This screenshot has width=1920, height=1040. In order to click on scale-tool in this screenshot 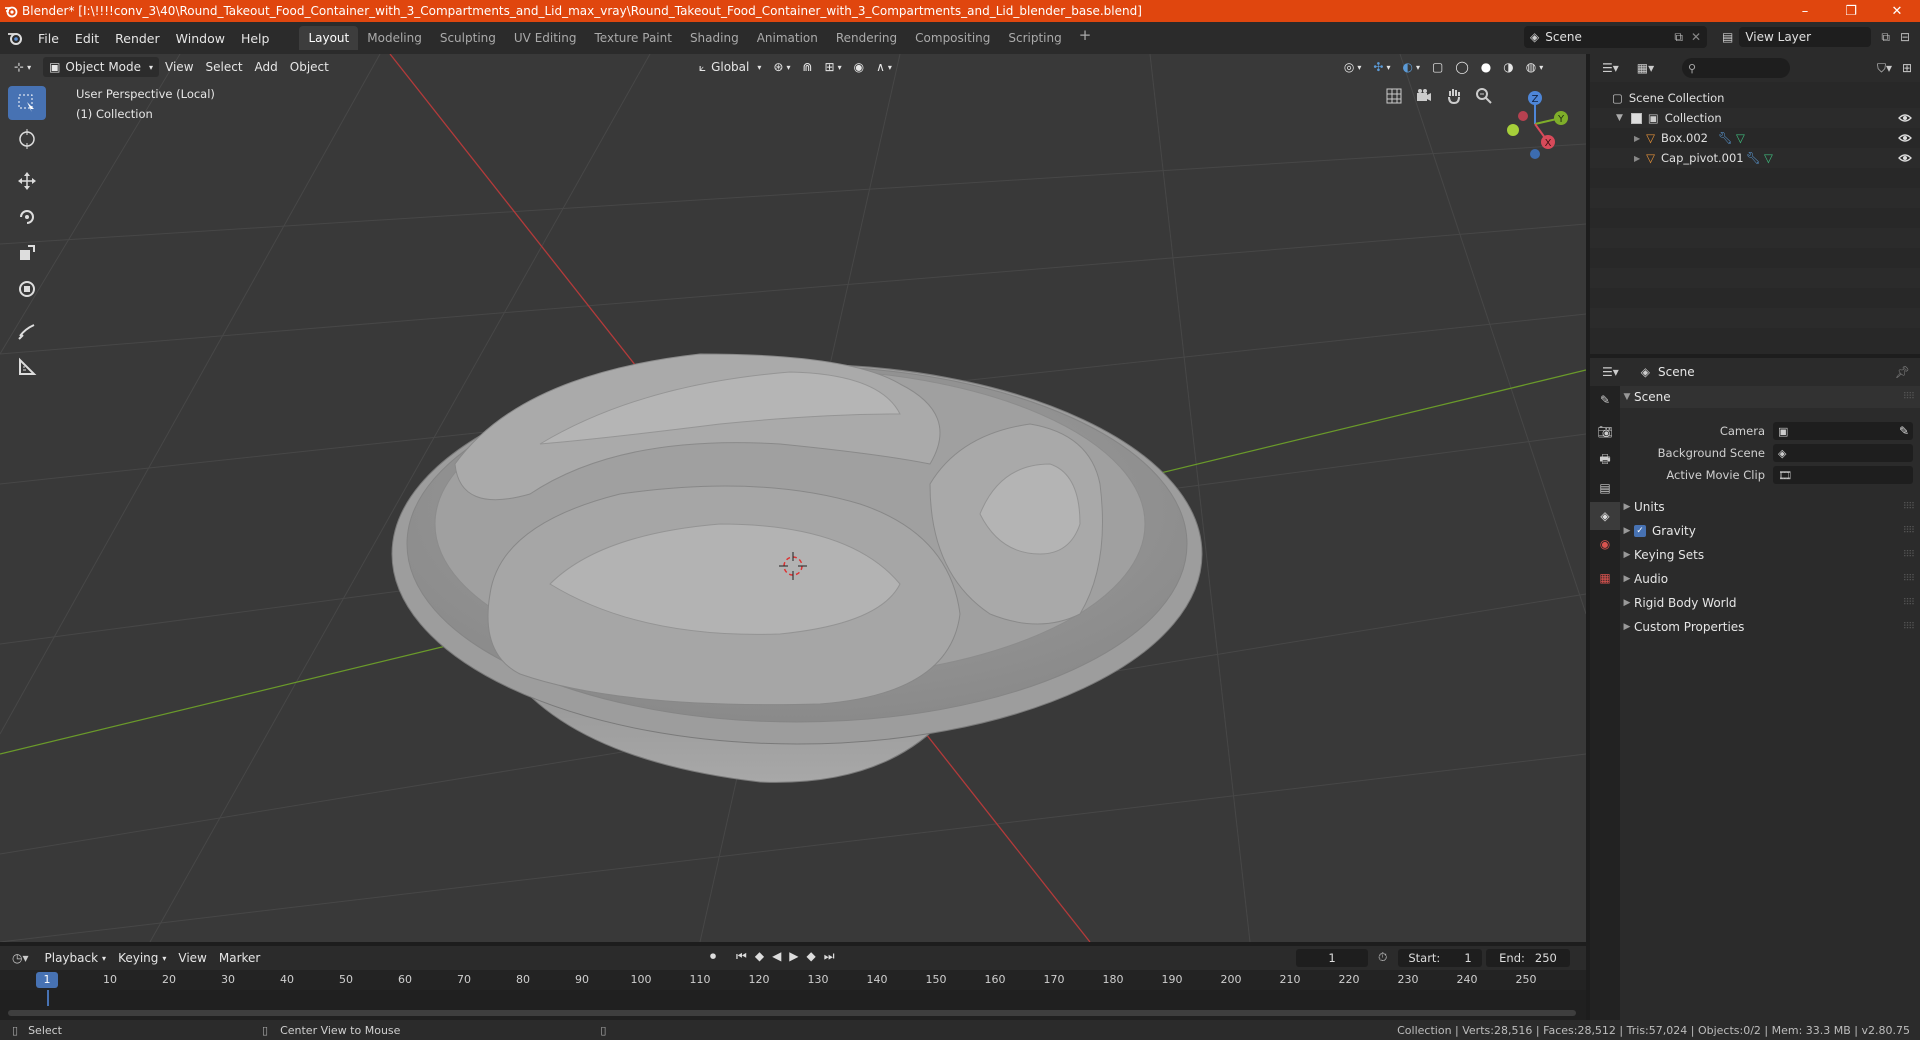, I will do `click(27, 253)`.